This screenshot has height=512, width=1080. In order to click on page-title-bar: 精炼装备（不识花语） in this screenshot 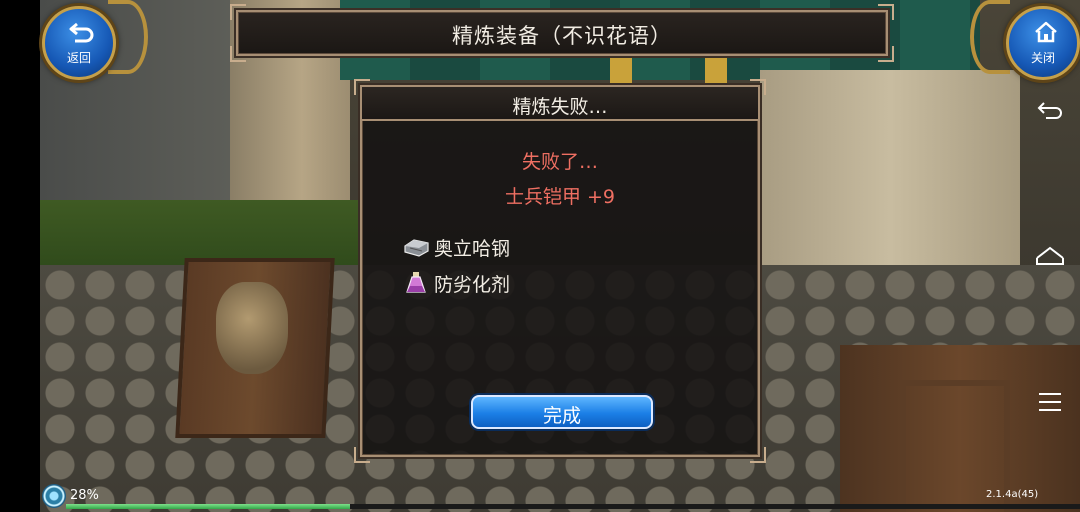, I will do `click(562, 33)`.